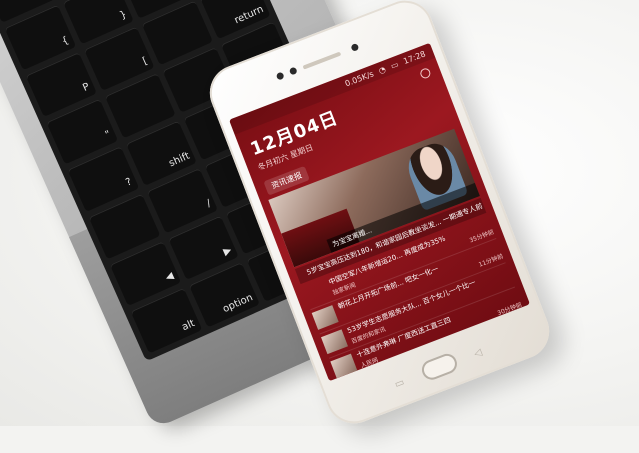 Image resolution: width=639 pixels, height=453 pixels. What do you see at coordinates (341, 317) in the screenshot?
I see `news-source` at bounding box center [341, 317].